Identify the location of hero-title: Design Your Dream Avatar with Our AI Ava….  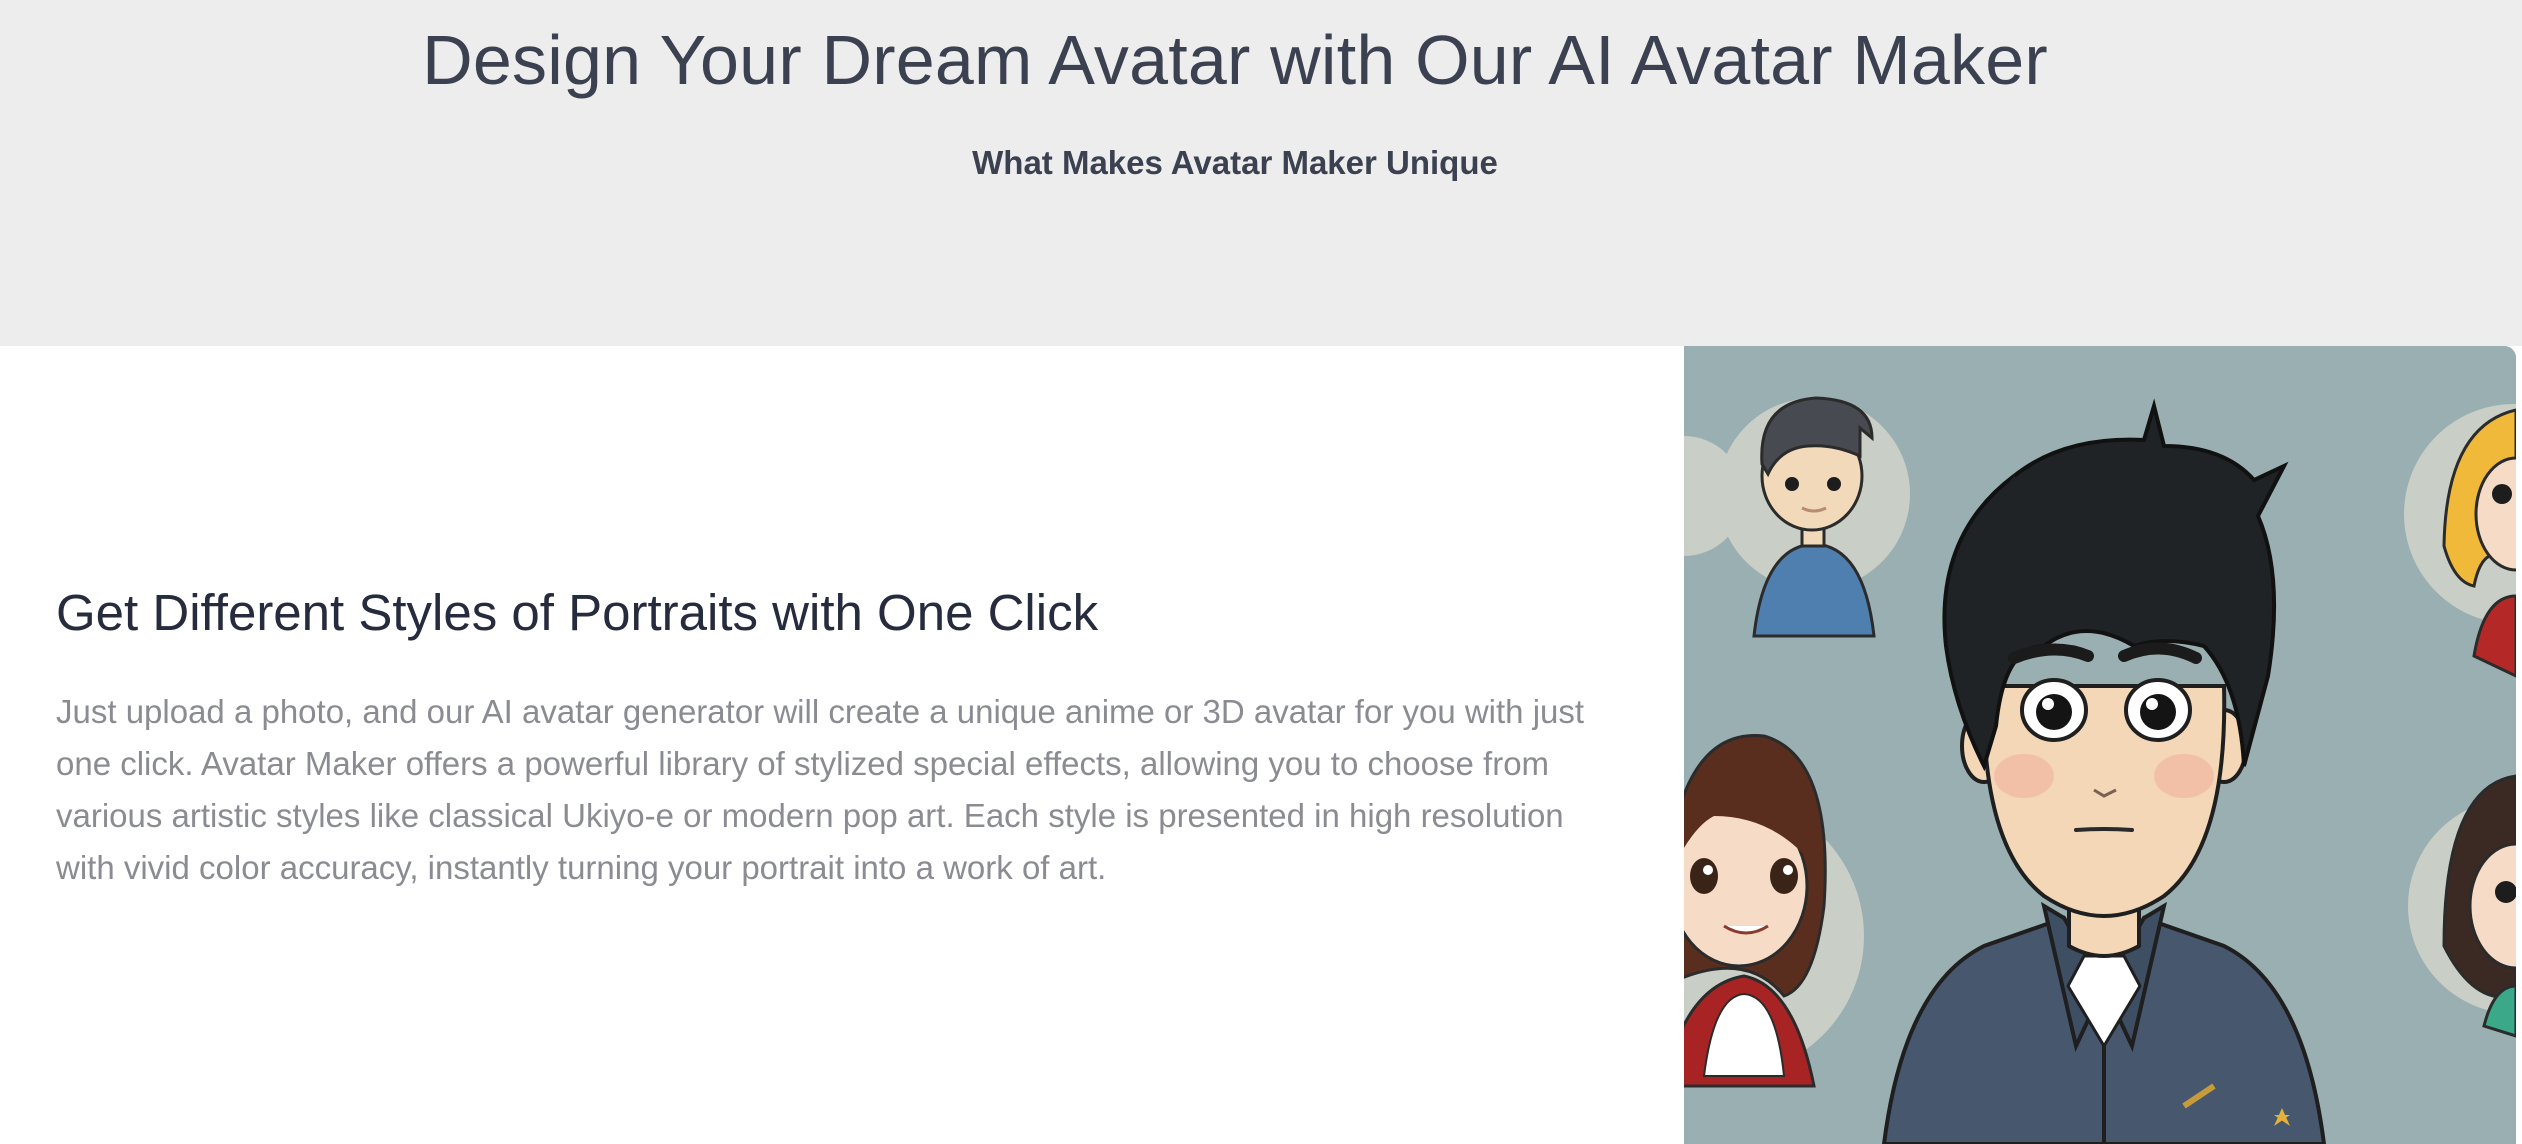
(1235, 60).